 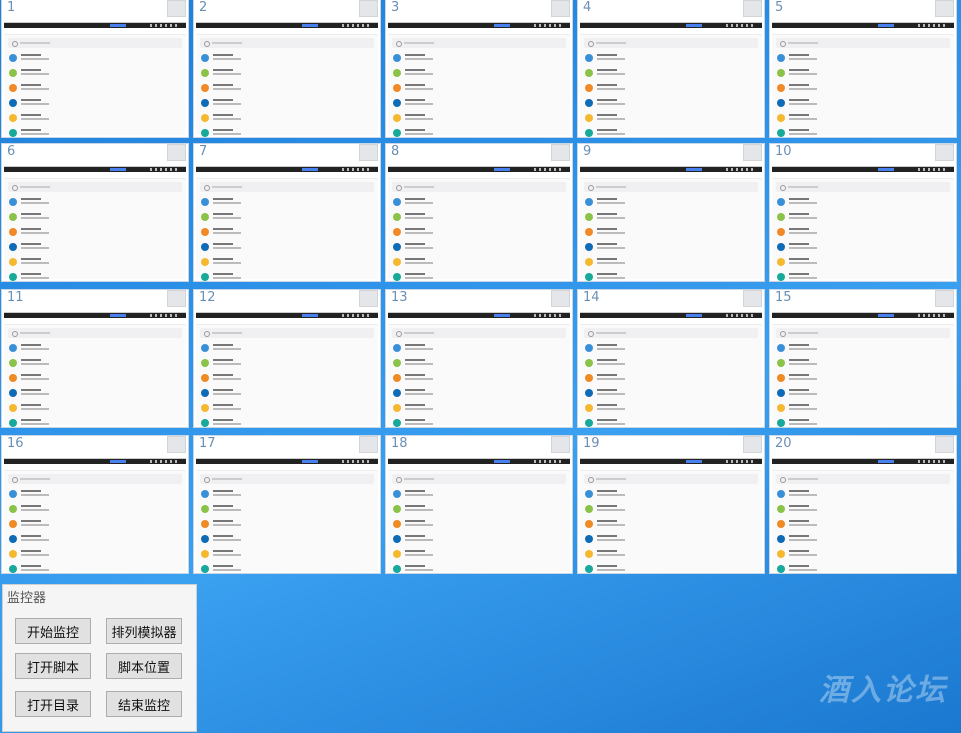 I want to click on emulator-window: 11, so click(x=95, y=358).